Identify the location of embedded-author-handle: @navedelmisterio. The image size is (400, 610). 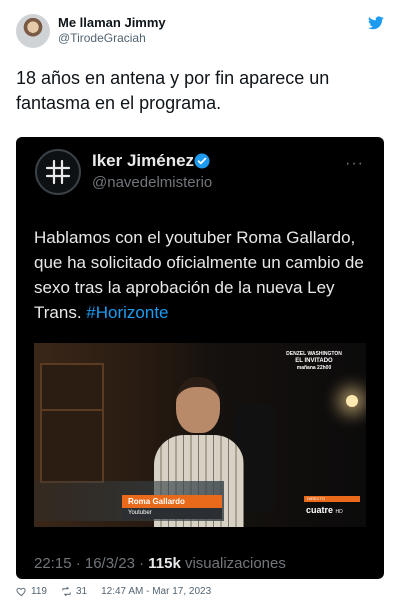
(152, 182).